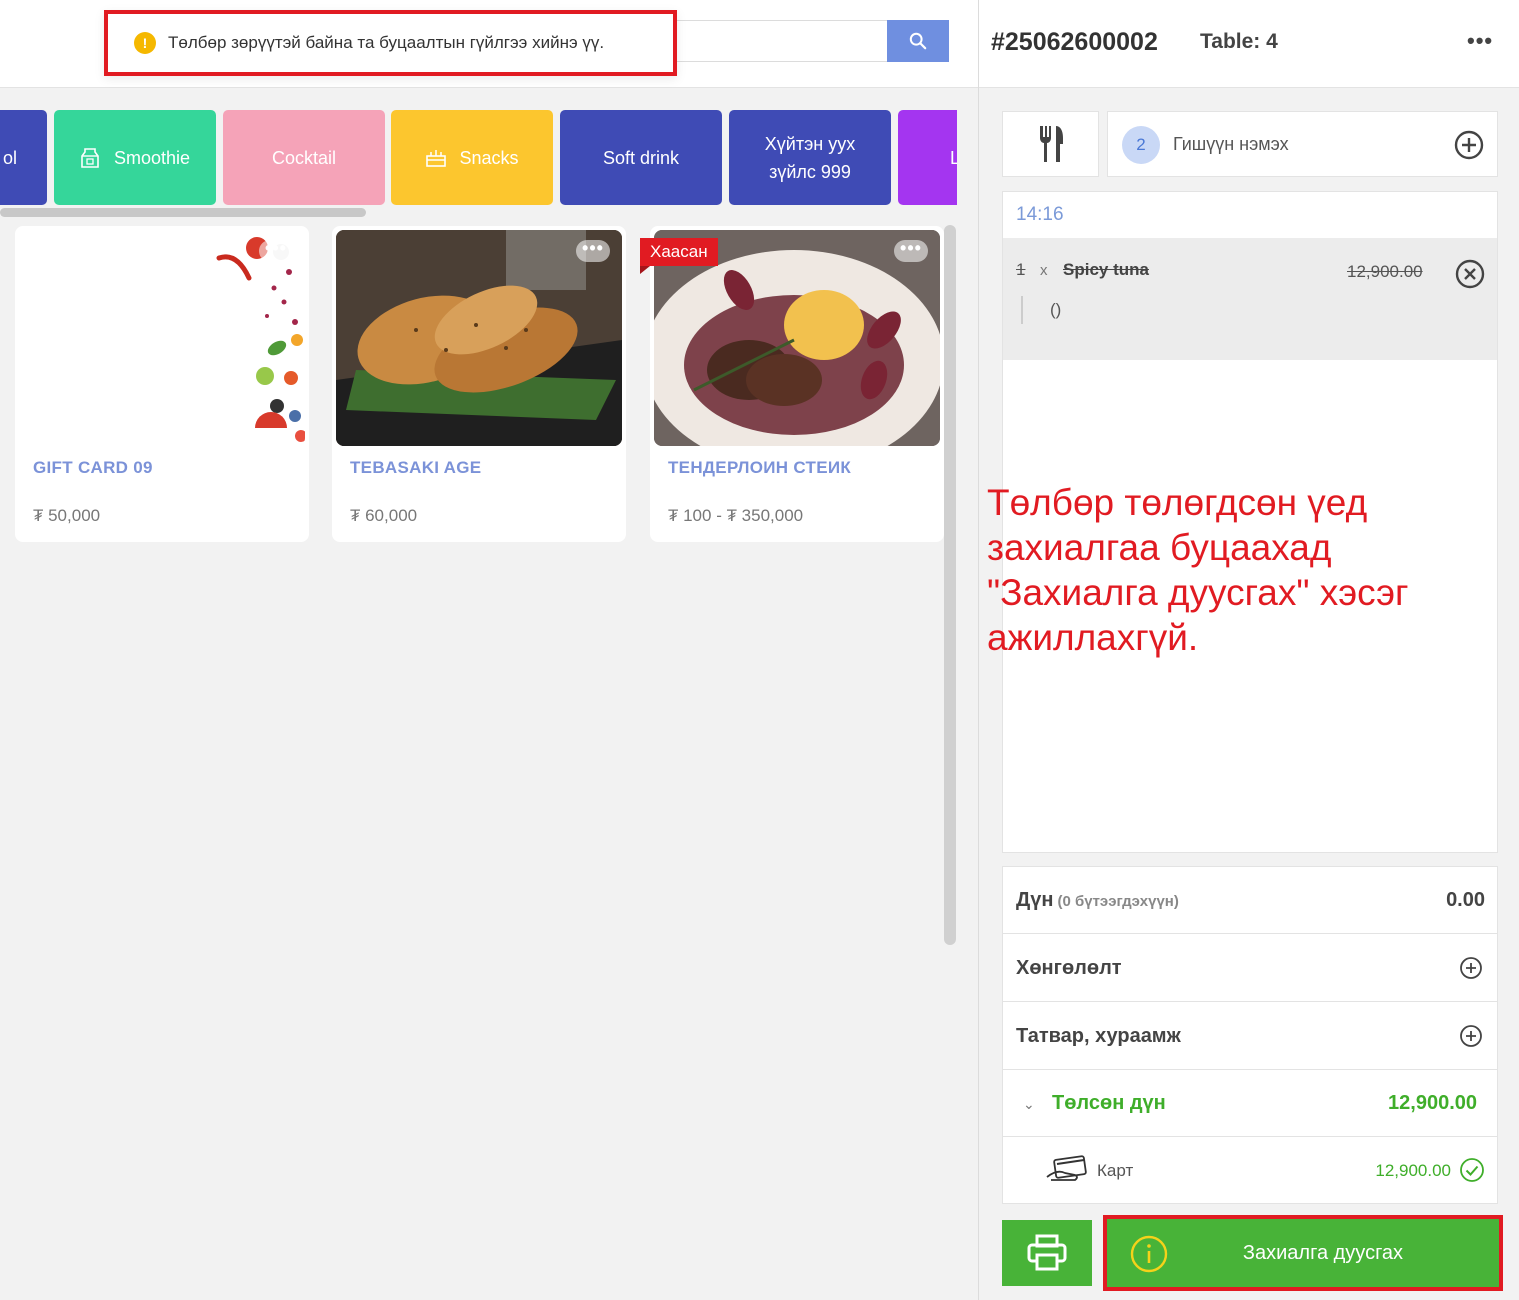 The height and width of the screenshot is (1300, 1519). I want to click on search-input, so click(774, 41).